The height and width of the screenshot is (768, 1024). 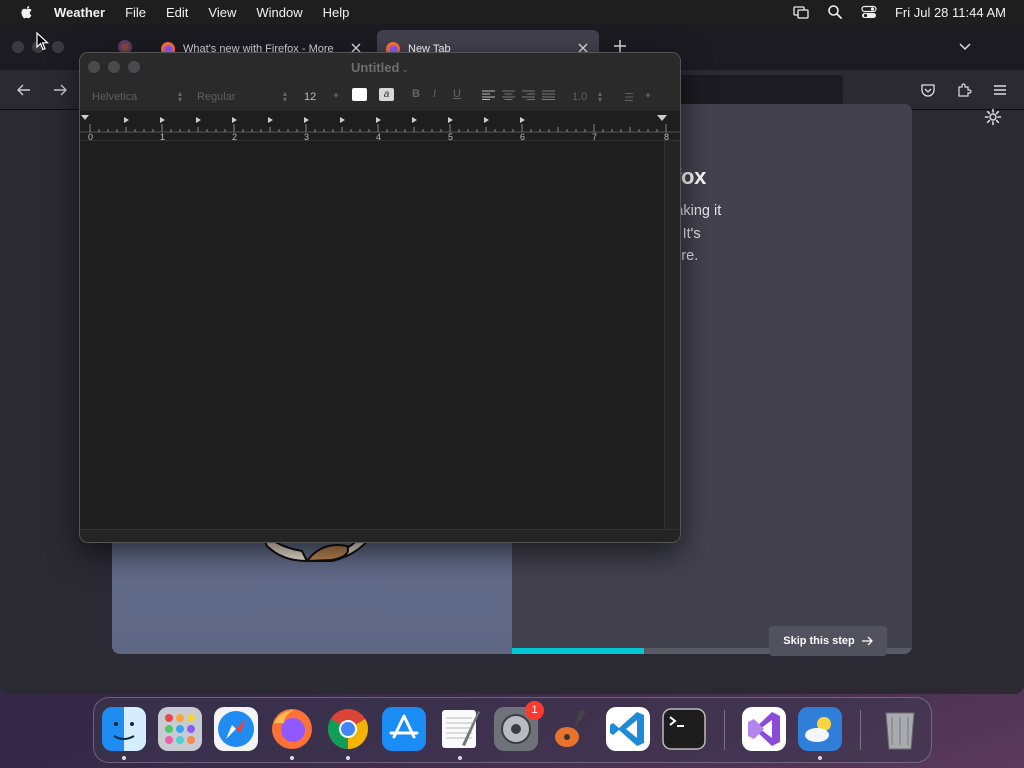 I want to click on list-bullets-icon: ☰, so click(x=629, y=97).